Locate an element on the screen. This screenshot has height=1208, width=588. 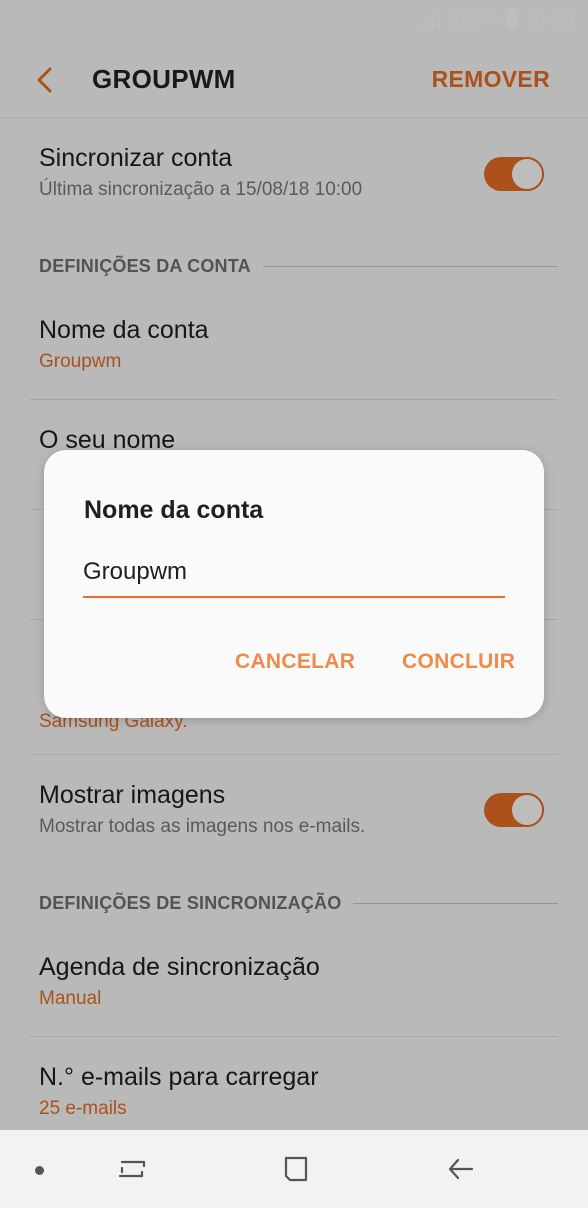
confirm-button: CONCLUIR is located at coordinates (458, 662).